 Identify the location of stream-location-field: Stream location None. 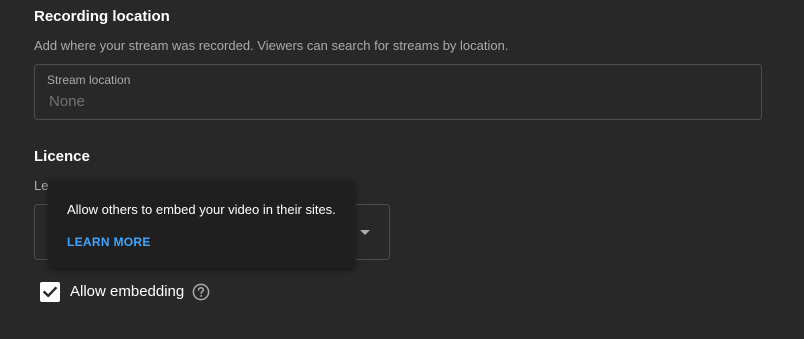
(398, 92).